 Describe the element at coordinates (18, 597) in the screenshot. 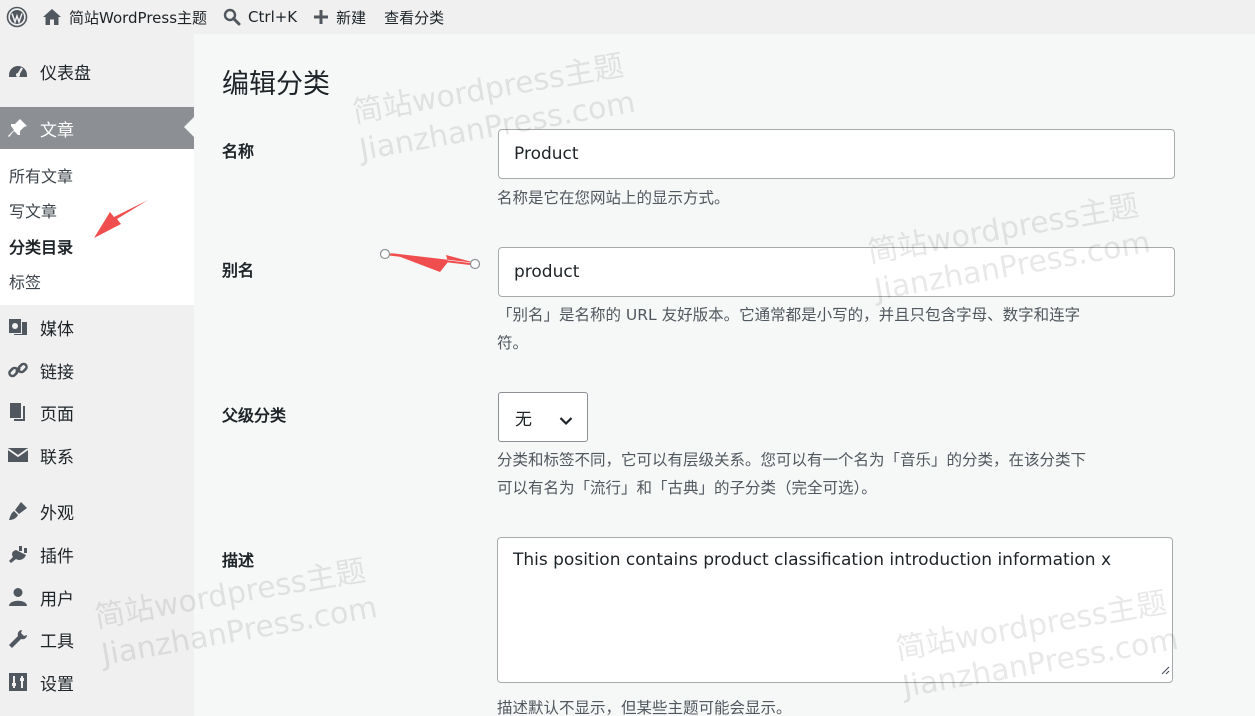

I see `user-icon` at that location.